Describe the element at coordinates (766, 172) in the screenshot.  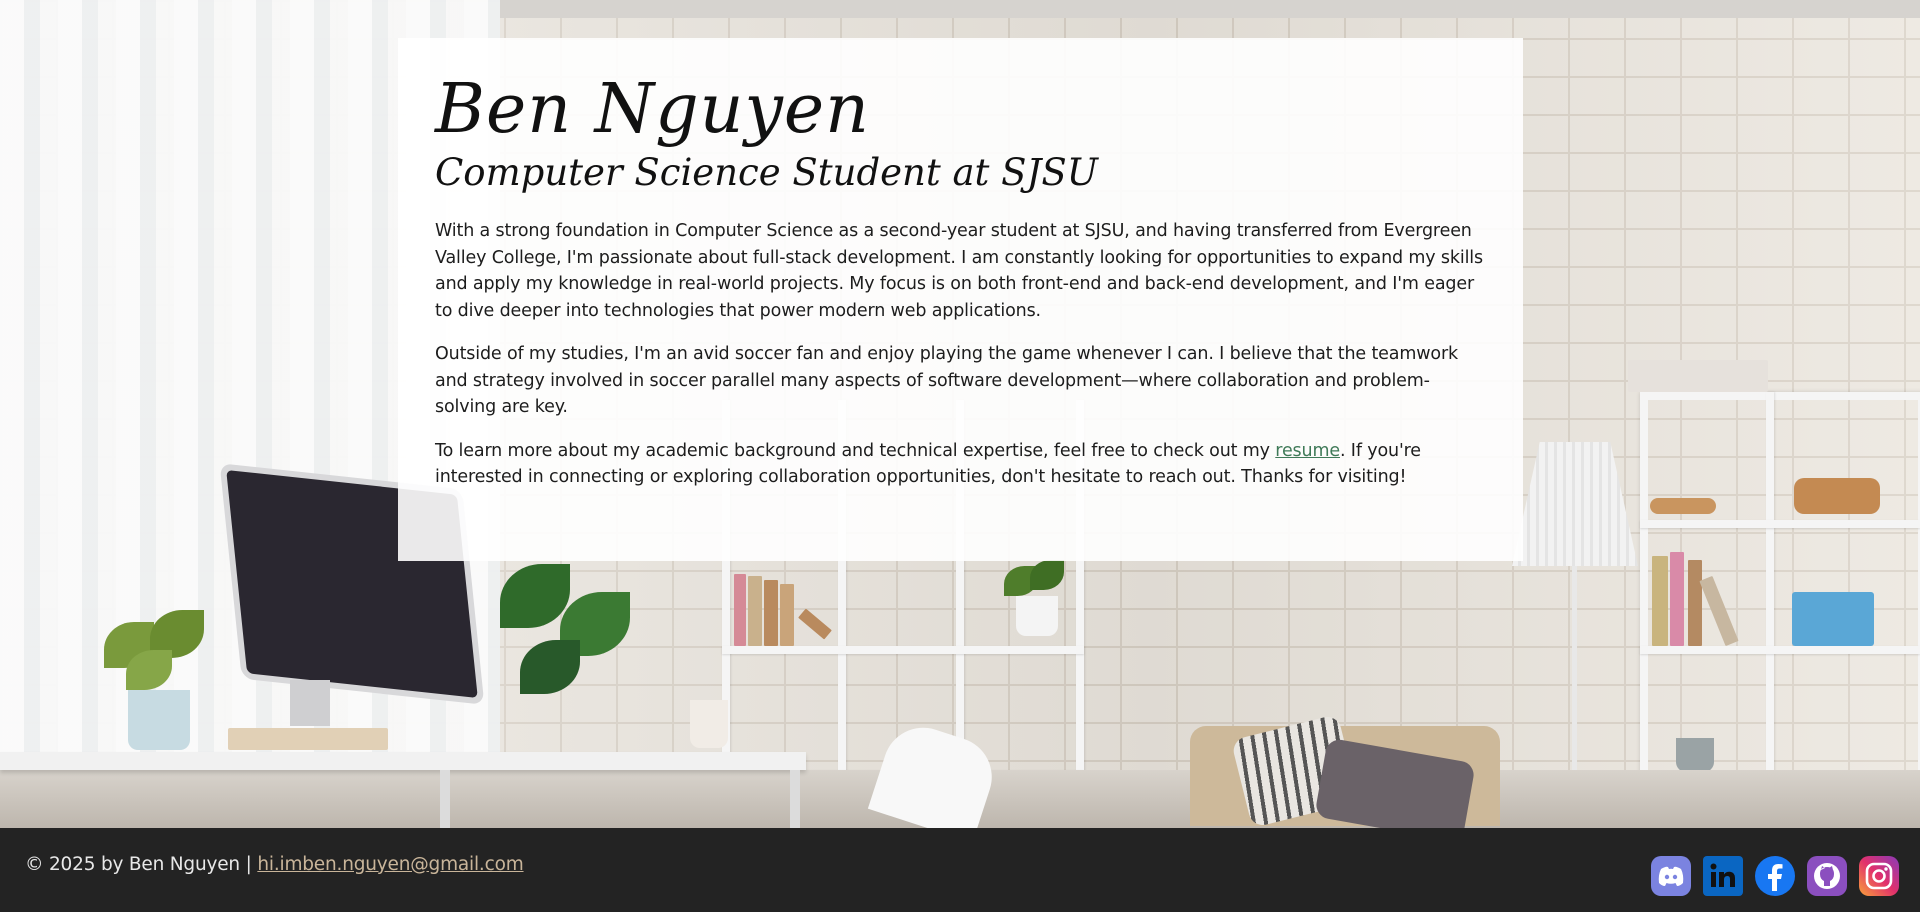
I see `profile-title: Computer Science Student at SJSU` at that location.